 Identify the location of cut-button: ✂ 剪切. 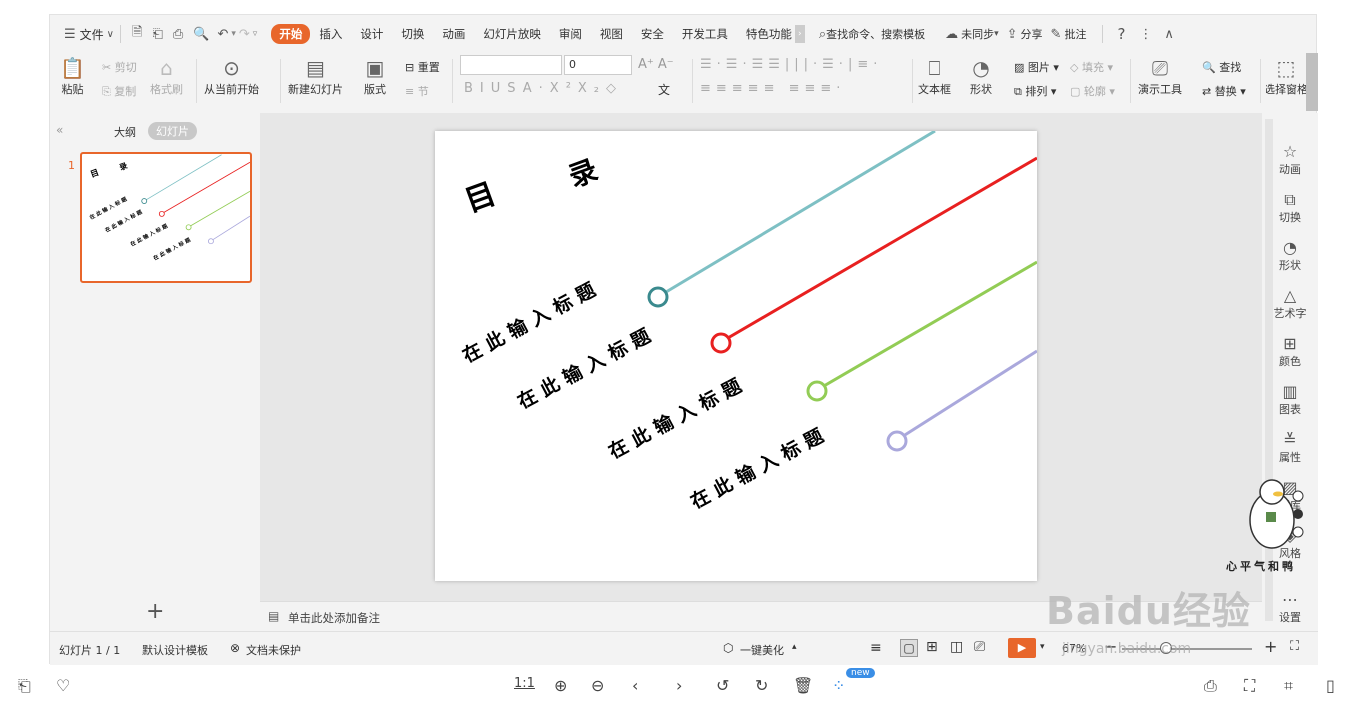
(119, 67).